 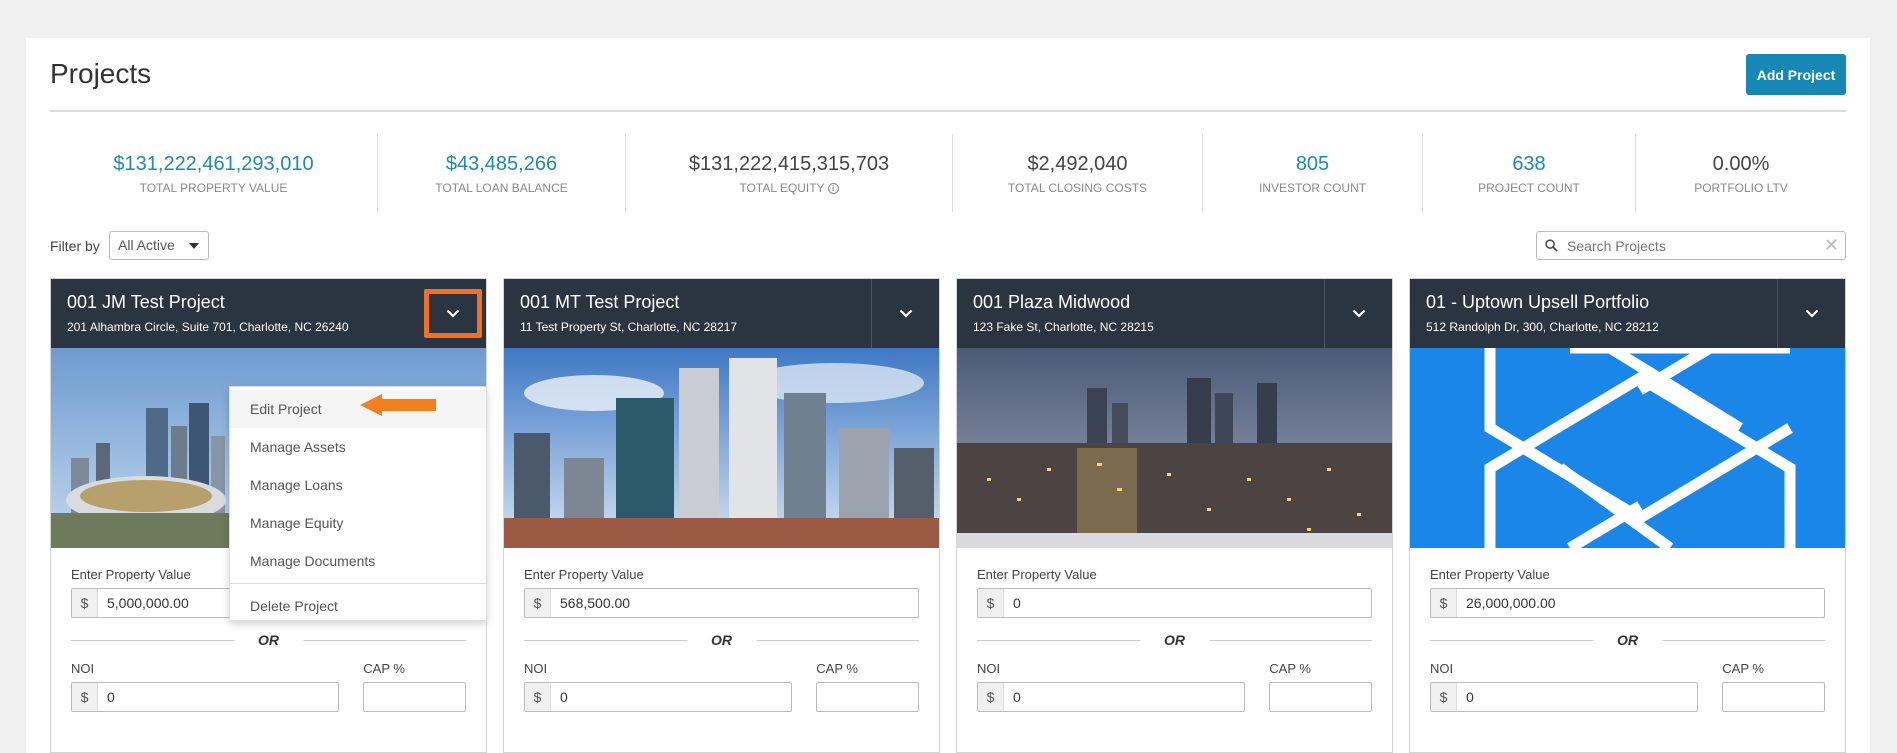 What do you see at coordinates (358, 409) in the screenshot?
I see `menu-item-edit-project: Edit Project` at bounding box center [358, 409].